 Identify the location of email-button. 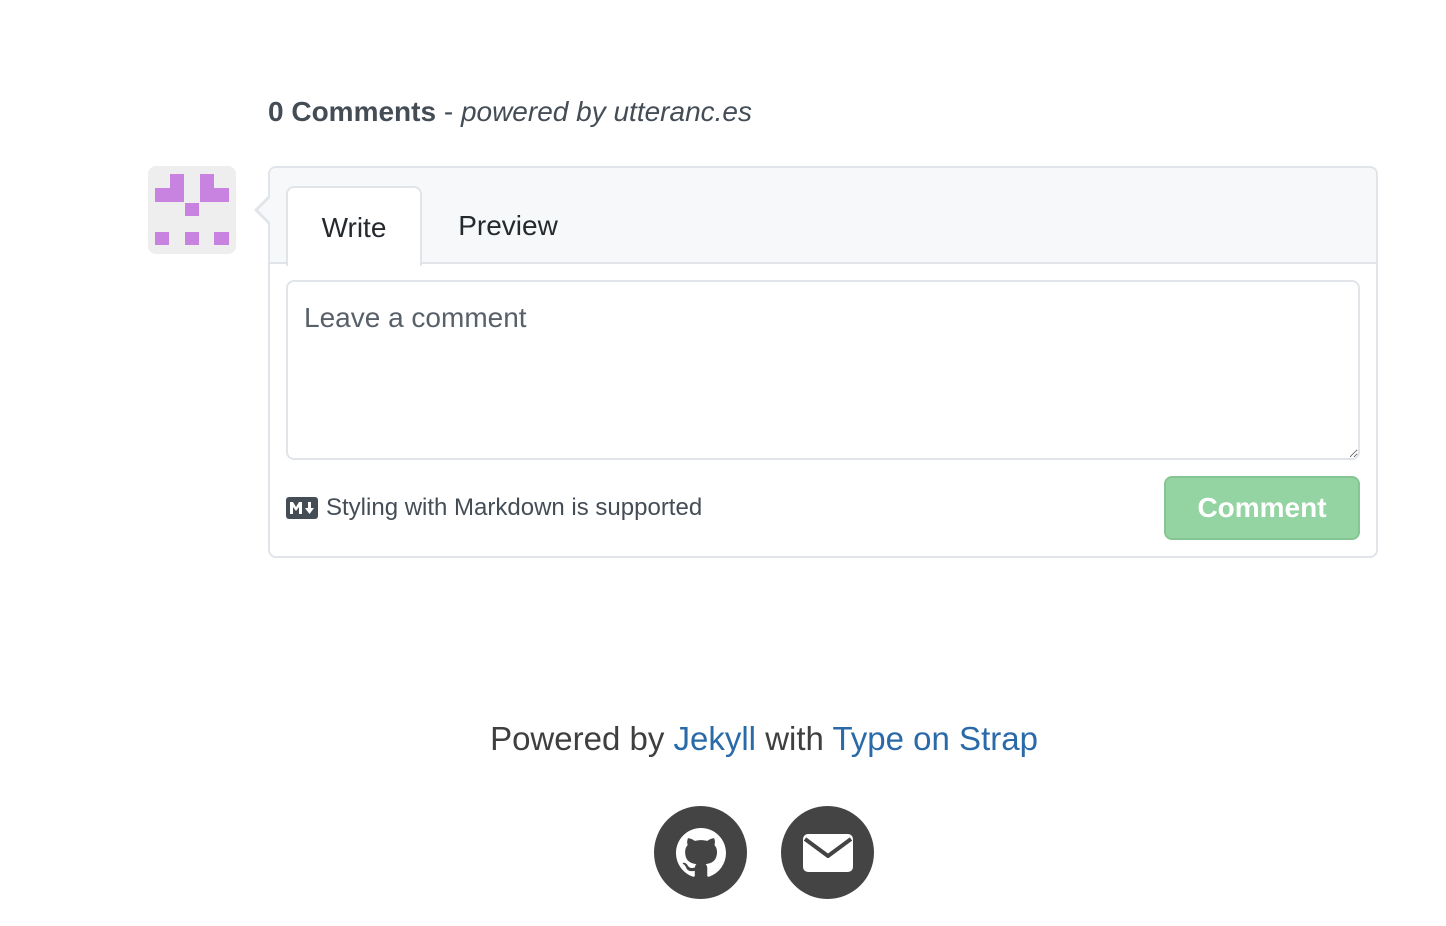
(827, 852).